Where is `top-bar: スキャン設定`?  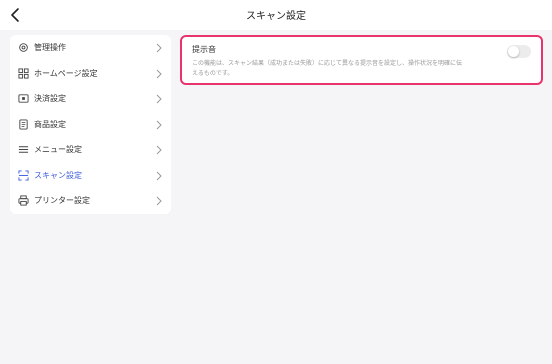
top-bar: スキャン設定 is located at coordinates (276, 15).